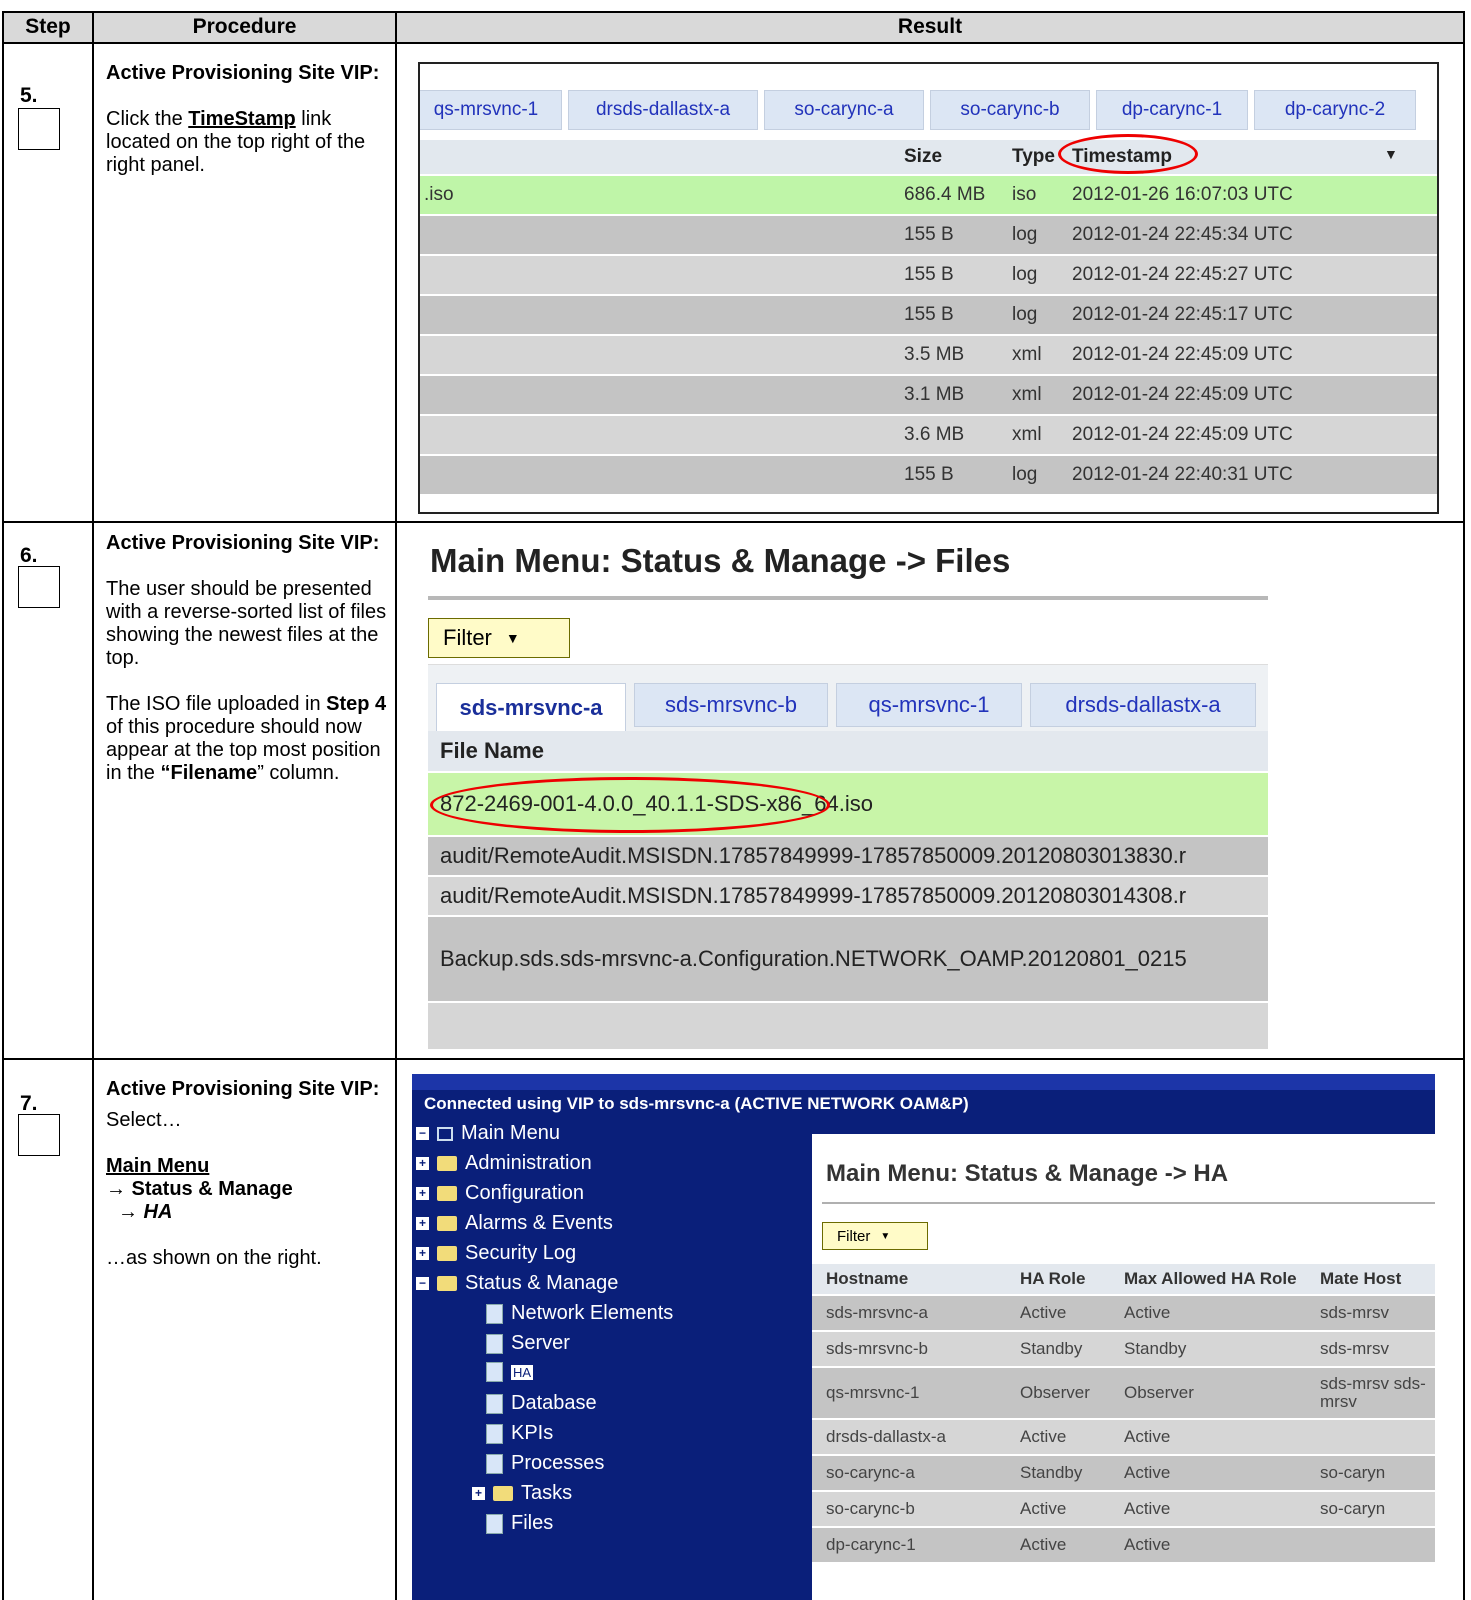  What do you see at coordinates (554, 1403) in the screenshot?
I see `tree-label: Database` at bounding box center [554, 1403].